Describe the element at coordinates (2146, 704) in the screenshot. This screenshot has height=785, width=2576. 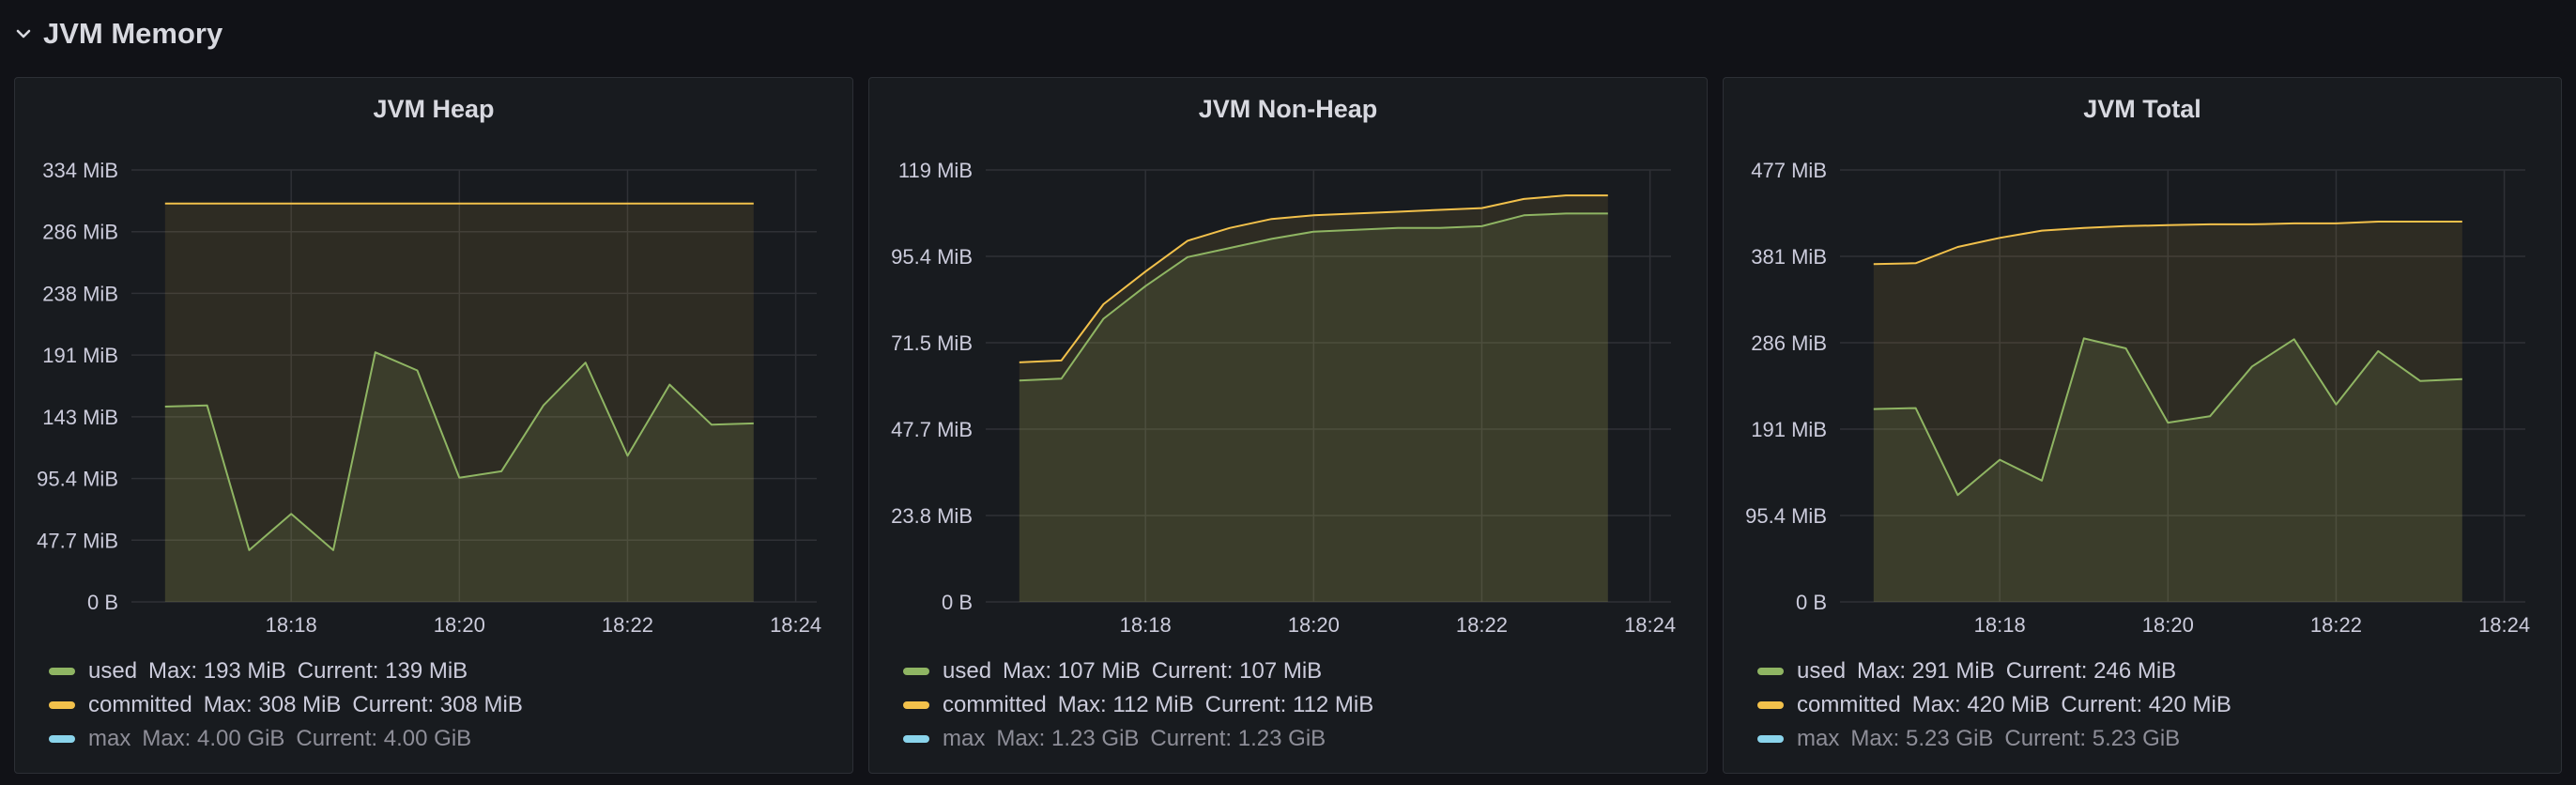
I see `legend-current-value: Current: 420 MiB` at that location.